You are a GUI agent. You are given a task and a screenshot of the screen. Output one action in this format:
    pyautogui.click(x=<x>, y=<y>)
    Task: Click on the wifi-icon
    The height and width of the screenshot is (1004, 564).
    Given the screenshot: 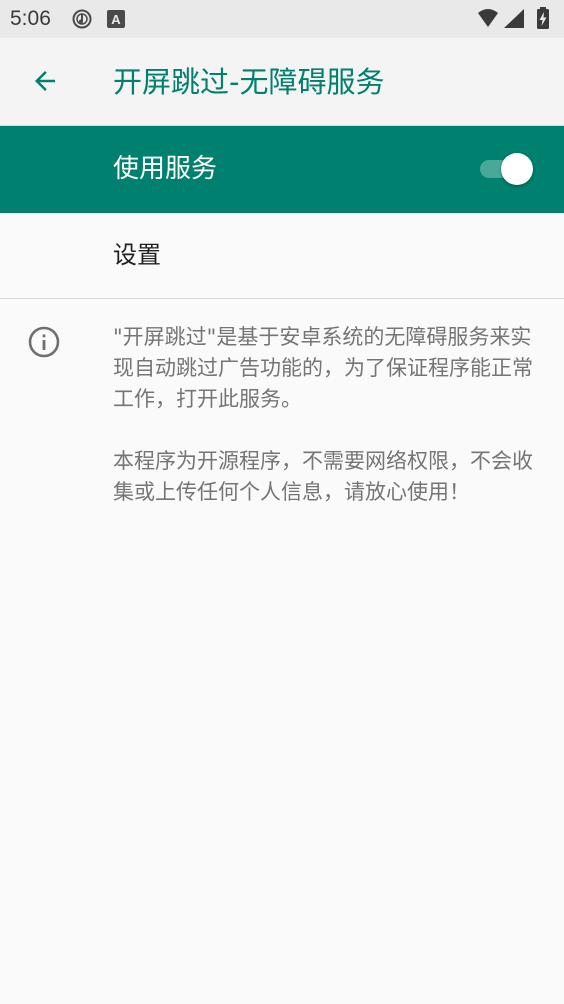 What is the action you would take?
    pyautogui.click(x=488, y=18)
    